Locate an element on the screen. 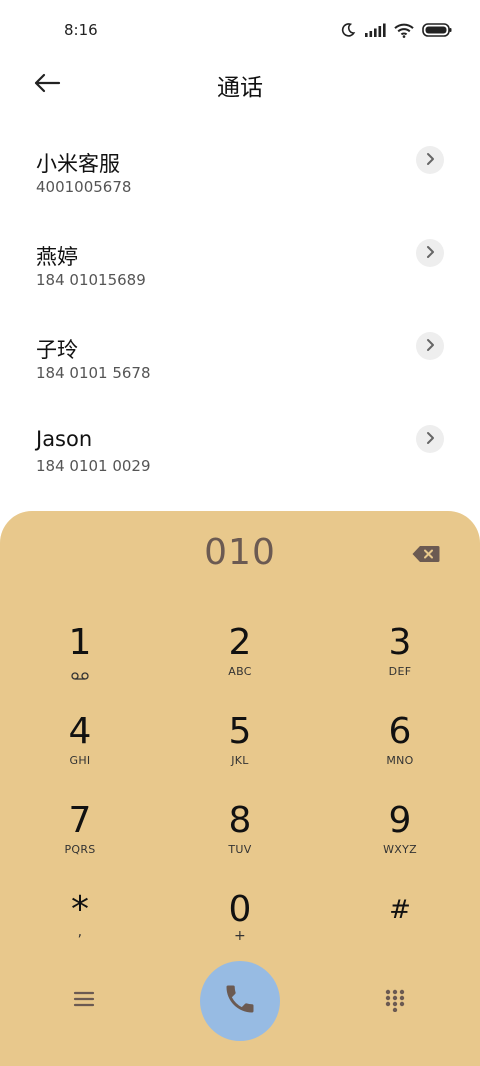 The width and height of the screenshot is (480, 1066). call-button is located at coordinates (240, 1001).